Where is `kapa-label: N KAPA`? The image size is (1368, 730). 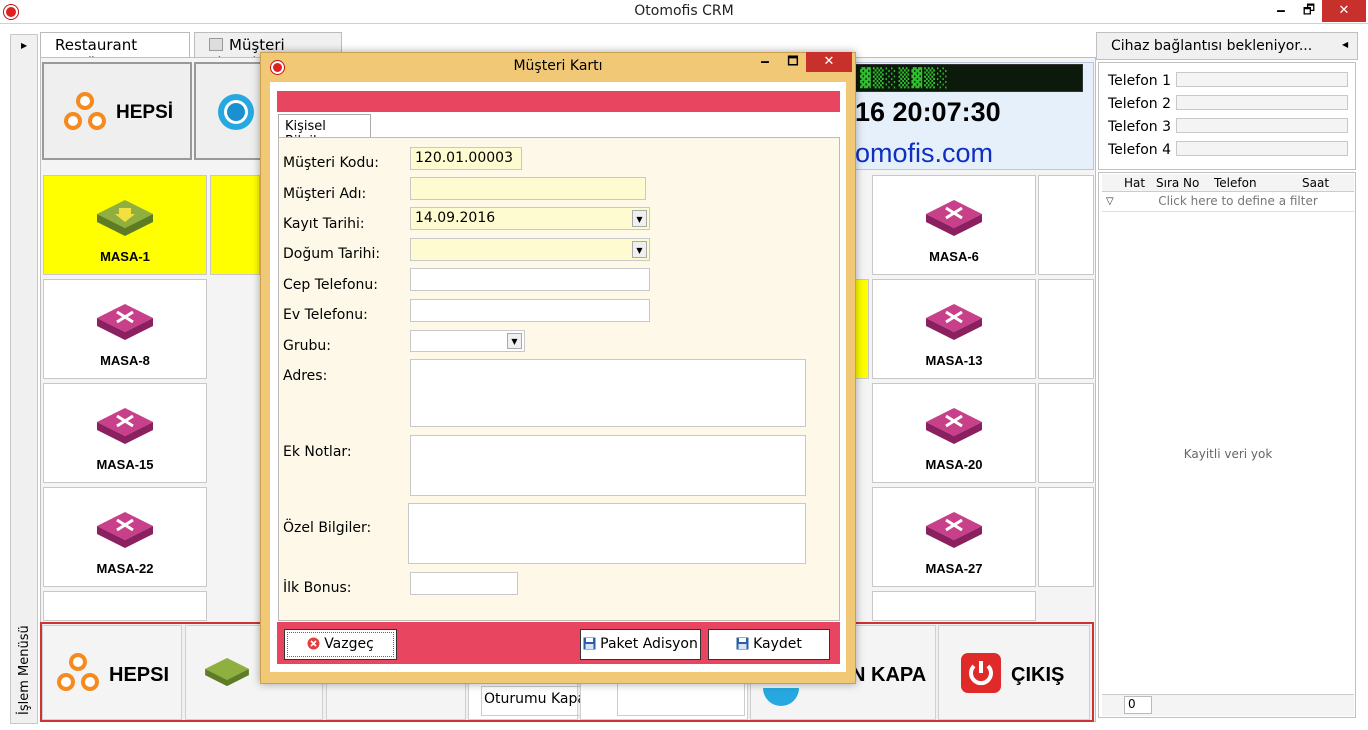 kapa-label: N KAPA is located at coordinates (889, 675).